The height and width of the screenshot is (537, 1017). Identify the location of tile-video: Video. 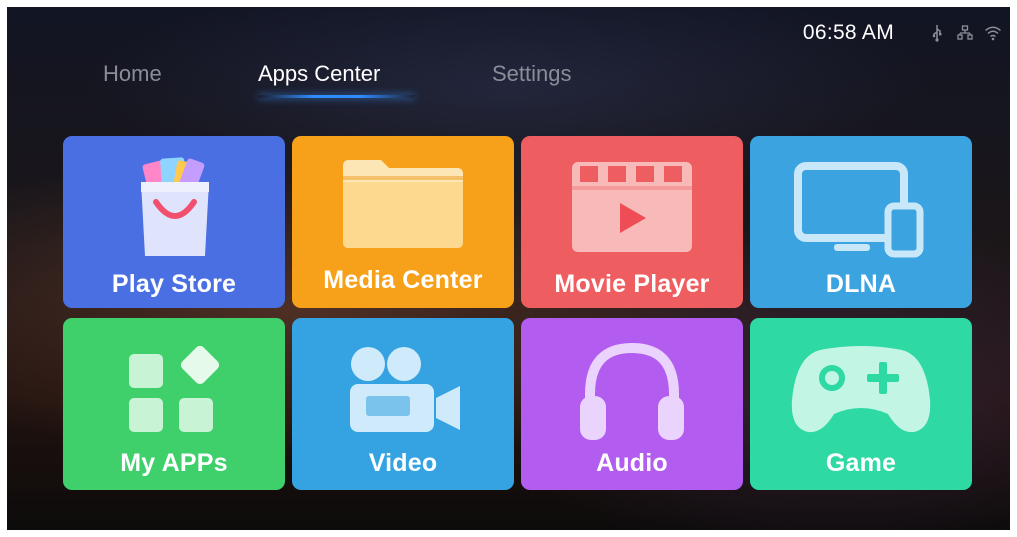
(403, 404).